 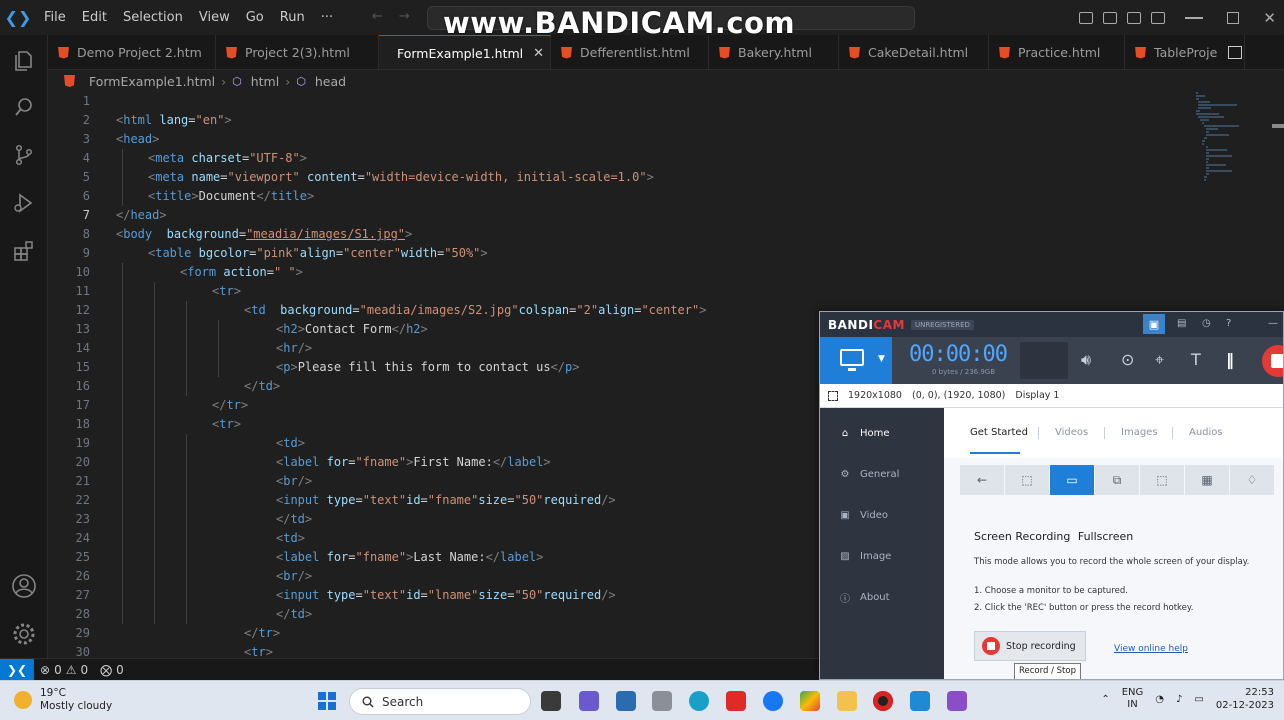 What do you see at coordinates (1105, 699) in the screenshot?
I see `chevron-up-icon: ⌃` at bounding box center [1105, 699].